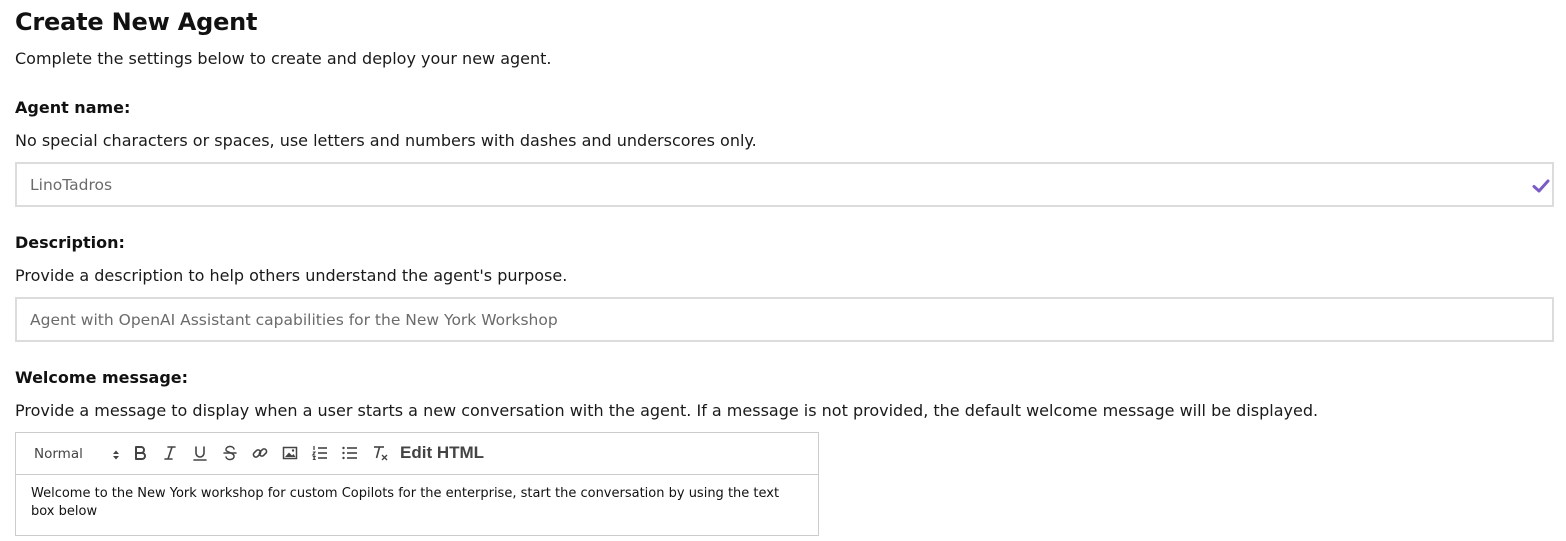  What do you see at coordinates (442, 453) in the screenshot?
I see `edit-html-button: Edit HTML` at bounding box center [442, 453].